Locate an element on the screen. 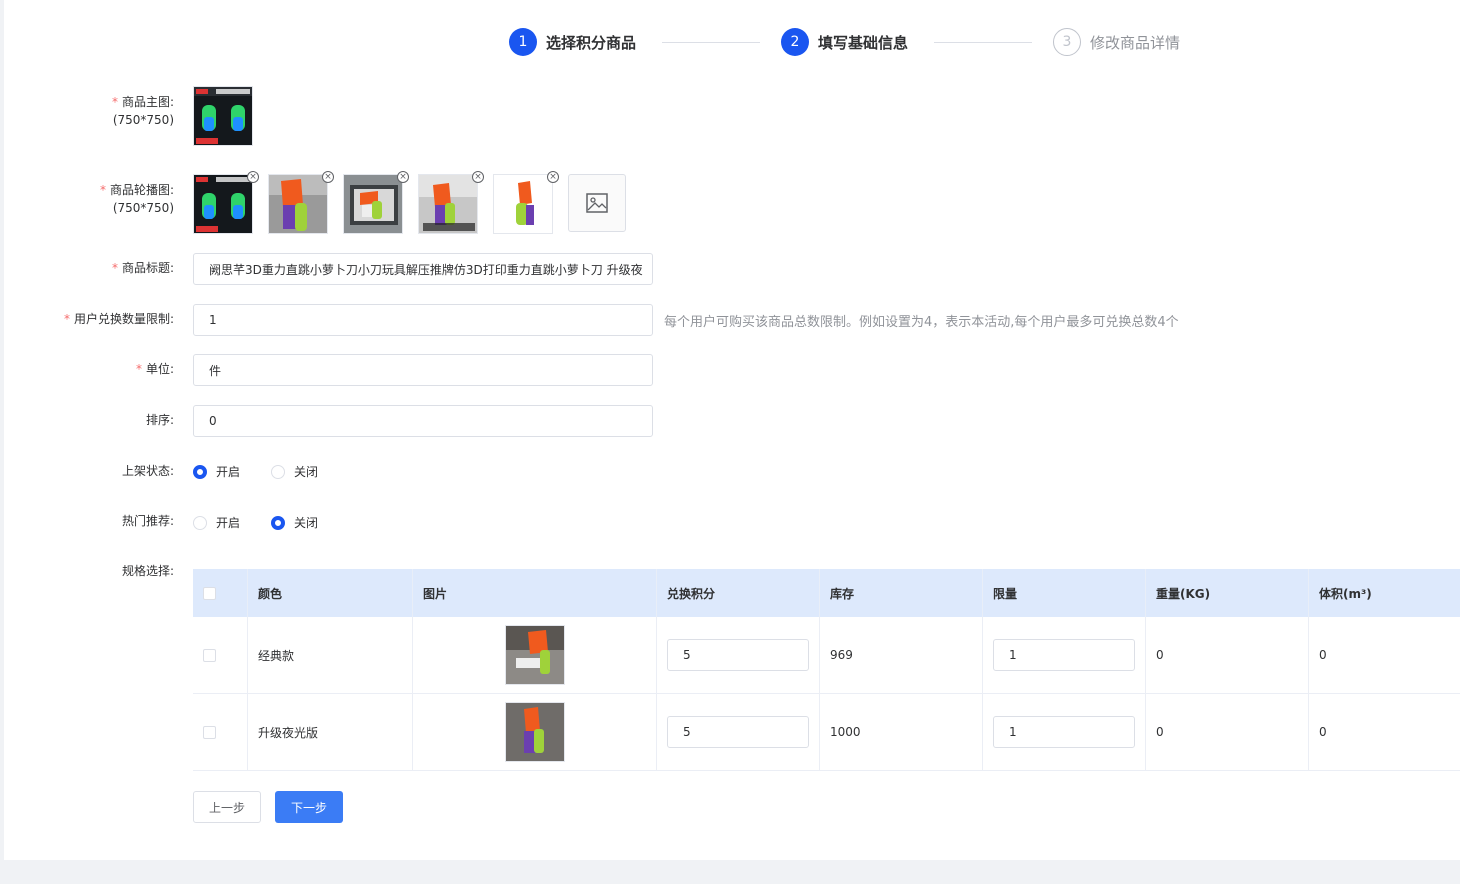  step-2: 2 填写基础信息 is located at coordinates (844, 42).